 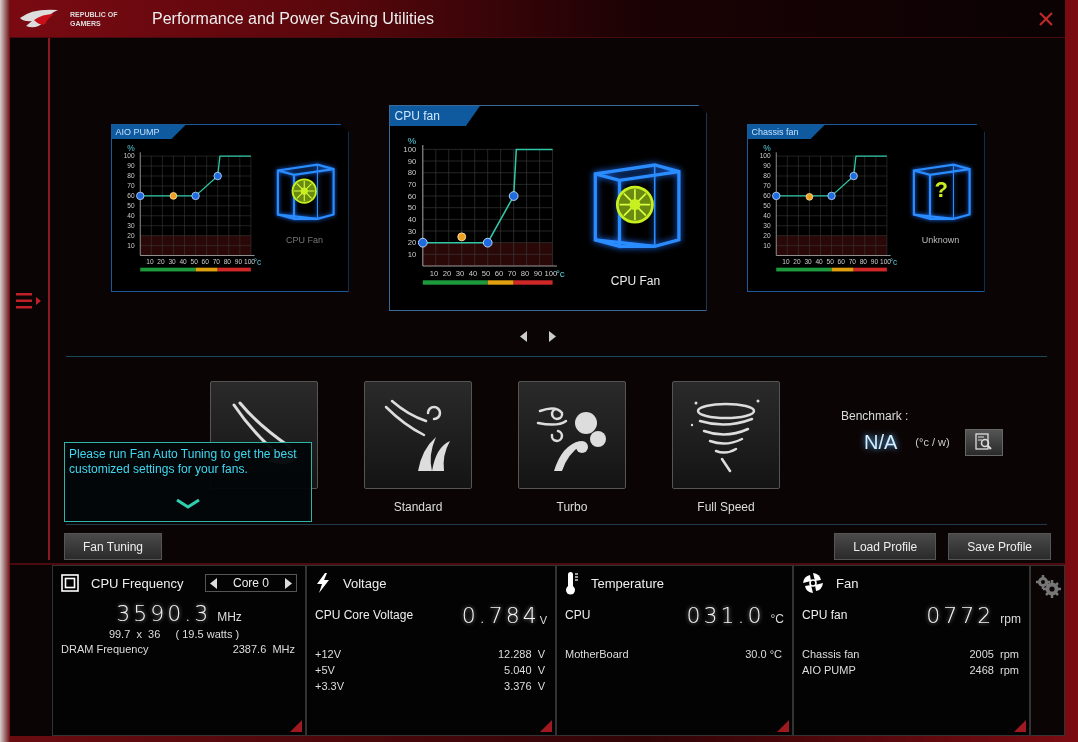 I want to click on thermometer-icon, so click(x=572, y=583).